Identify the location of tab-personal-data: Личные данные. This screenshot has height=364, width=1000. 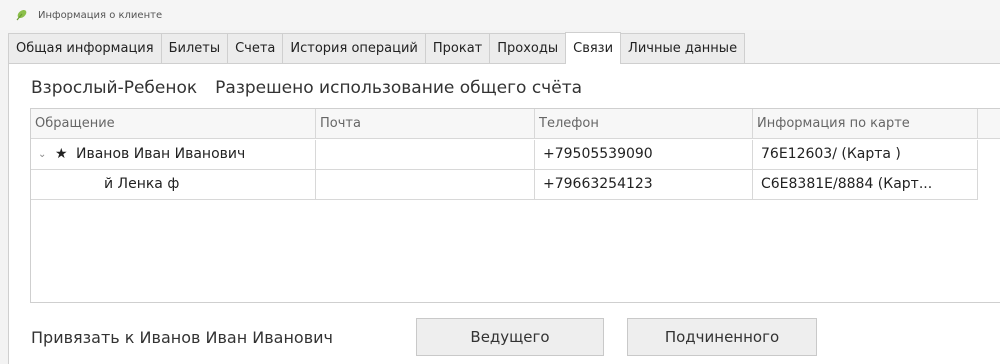
(683, 48).